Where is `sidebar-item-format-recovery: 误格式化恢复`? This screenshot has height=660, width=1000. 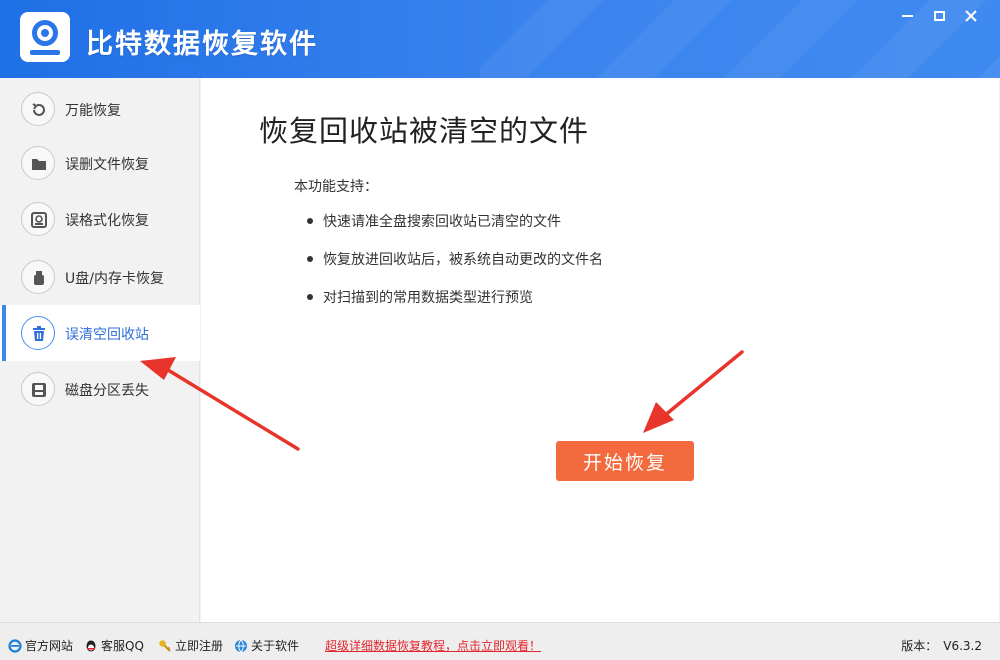
sidebar-item-format-recovery: 误格式化恢复 is located at coordinates (100, 219).